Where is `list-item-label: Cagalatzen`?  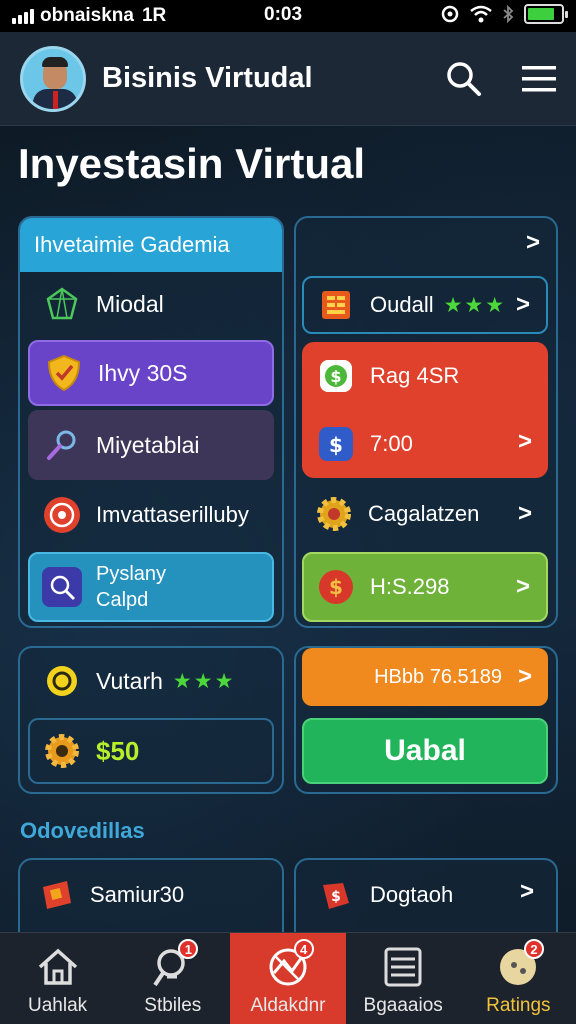 list-item-label: Cagalatzen is located at coordinates (424, 513).